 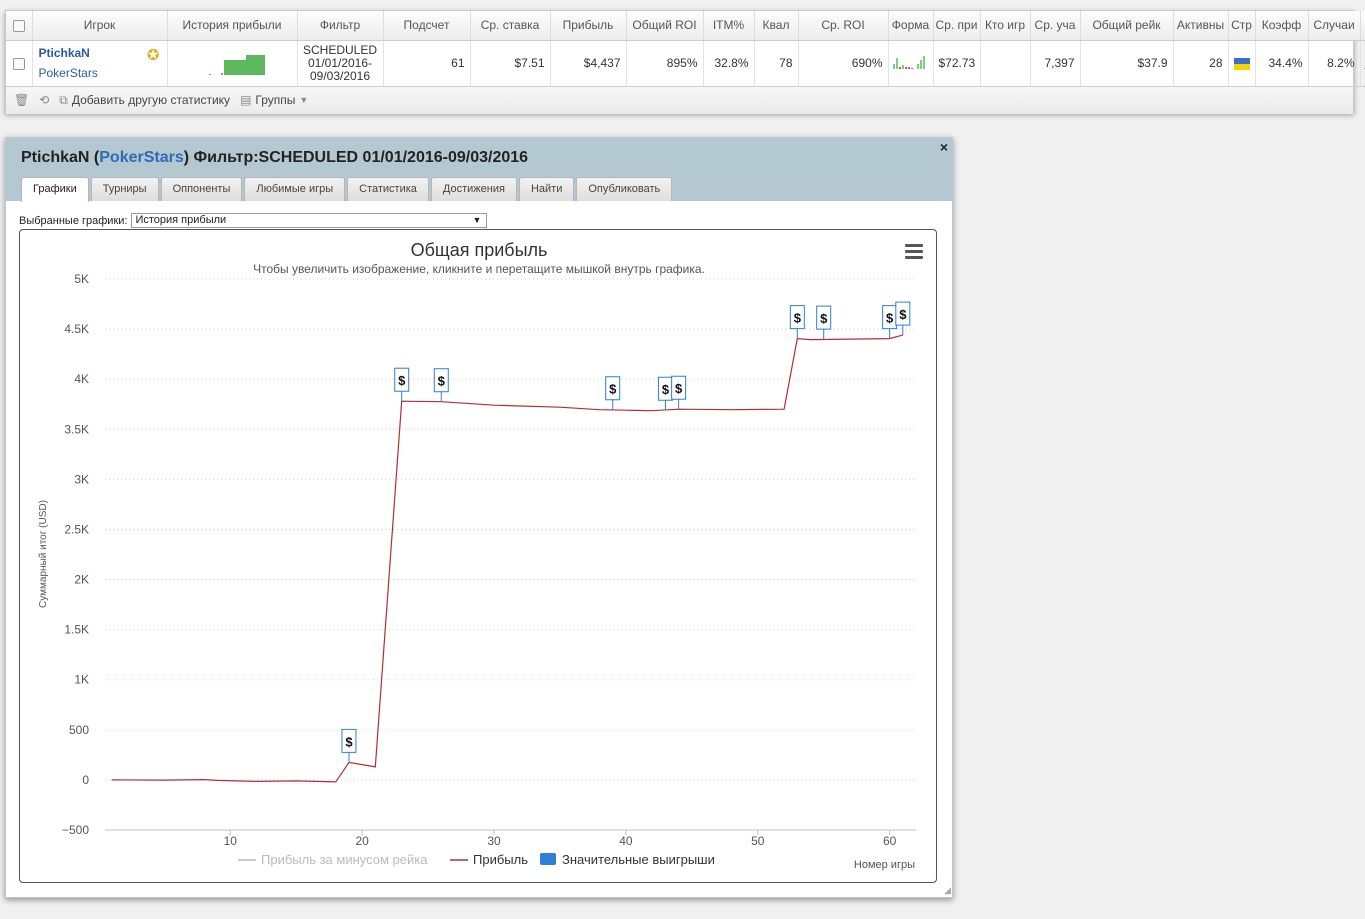 What do you see at coordinates (510, 26) in the screenshot?
I see `col-header-avg-stake: Ср. ставка` at bounding box center [510, 26].